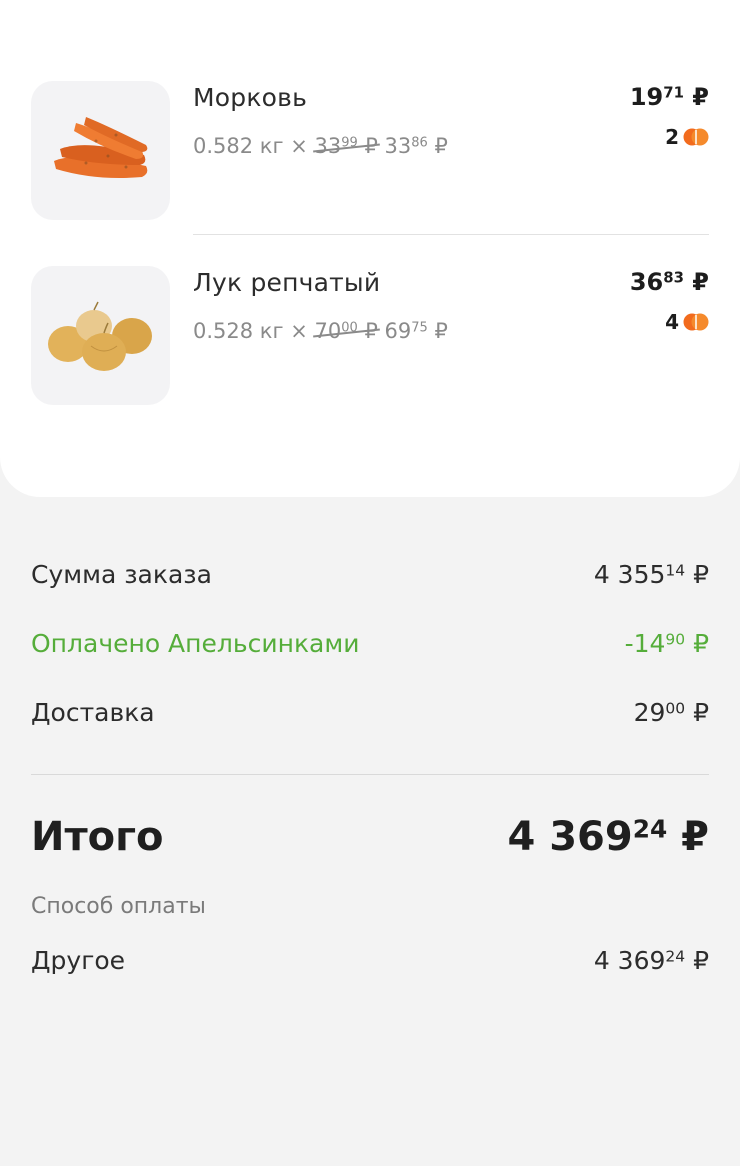 This screenshot has height=1166, width=740. I want to click on order-sum-label: Сумма заказа, so click(121, 574).